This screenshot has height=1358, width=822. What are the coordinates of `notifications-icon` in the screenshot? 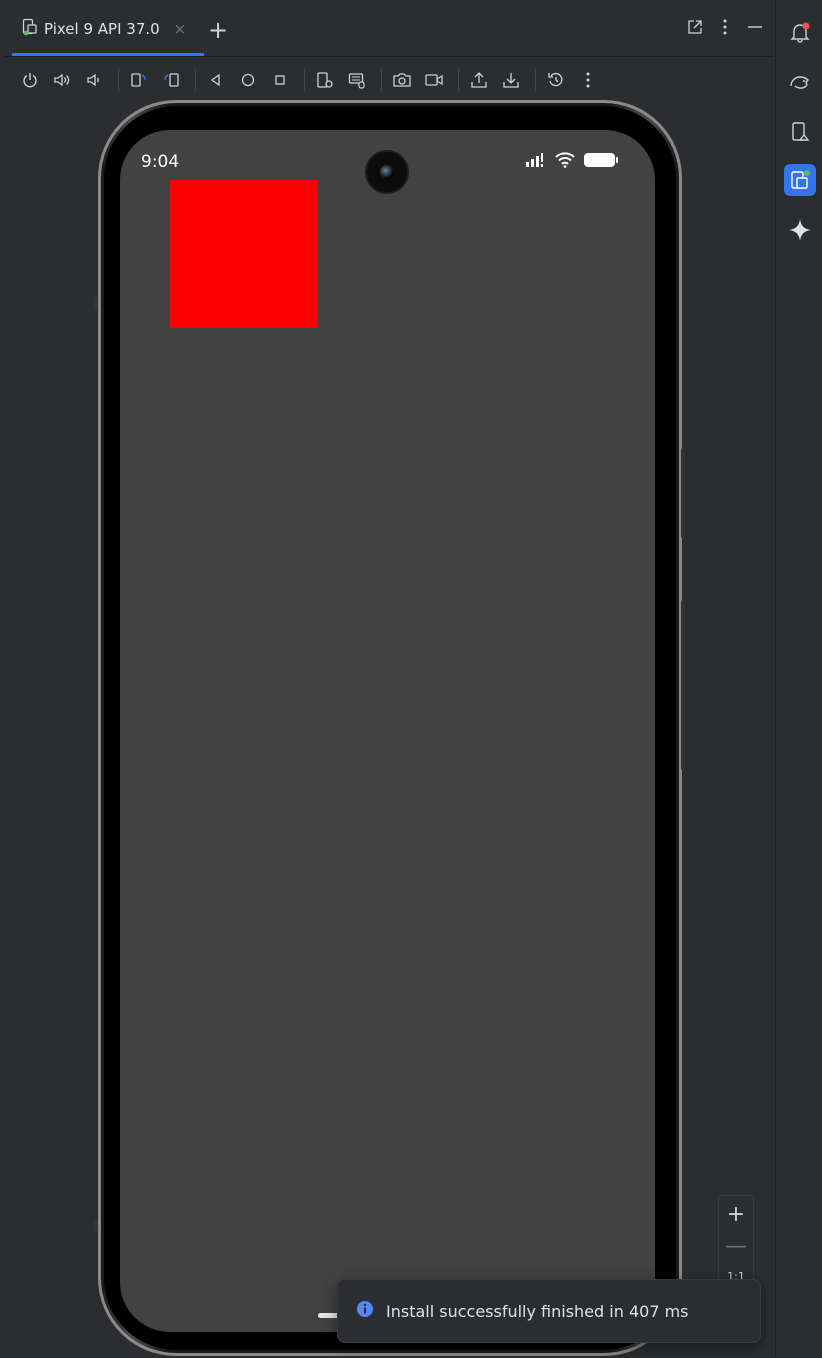 It's located at (800, 32).